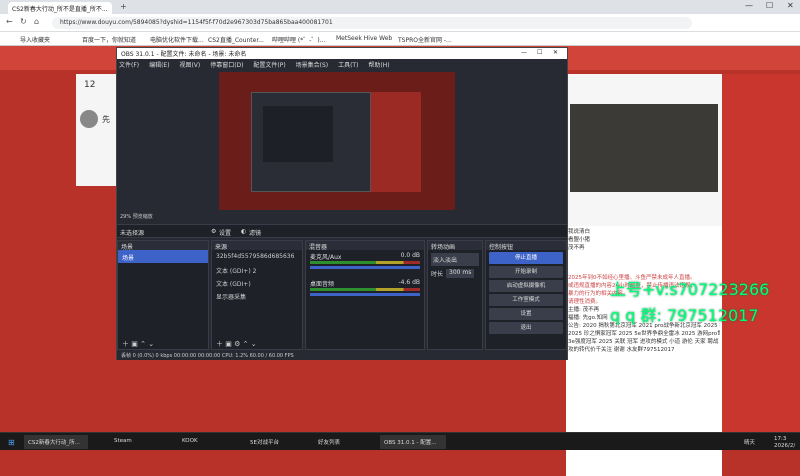 The height and width of the screenshot is (476, 800). I want to click on preview-zoom: 29% 预览缩放, so click(153, 217).